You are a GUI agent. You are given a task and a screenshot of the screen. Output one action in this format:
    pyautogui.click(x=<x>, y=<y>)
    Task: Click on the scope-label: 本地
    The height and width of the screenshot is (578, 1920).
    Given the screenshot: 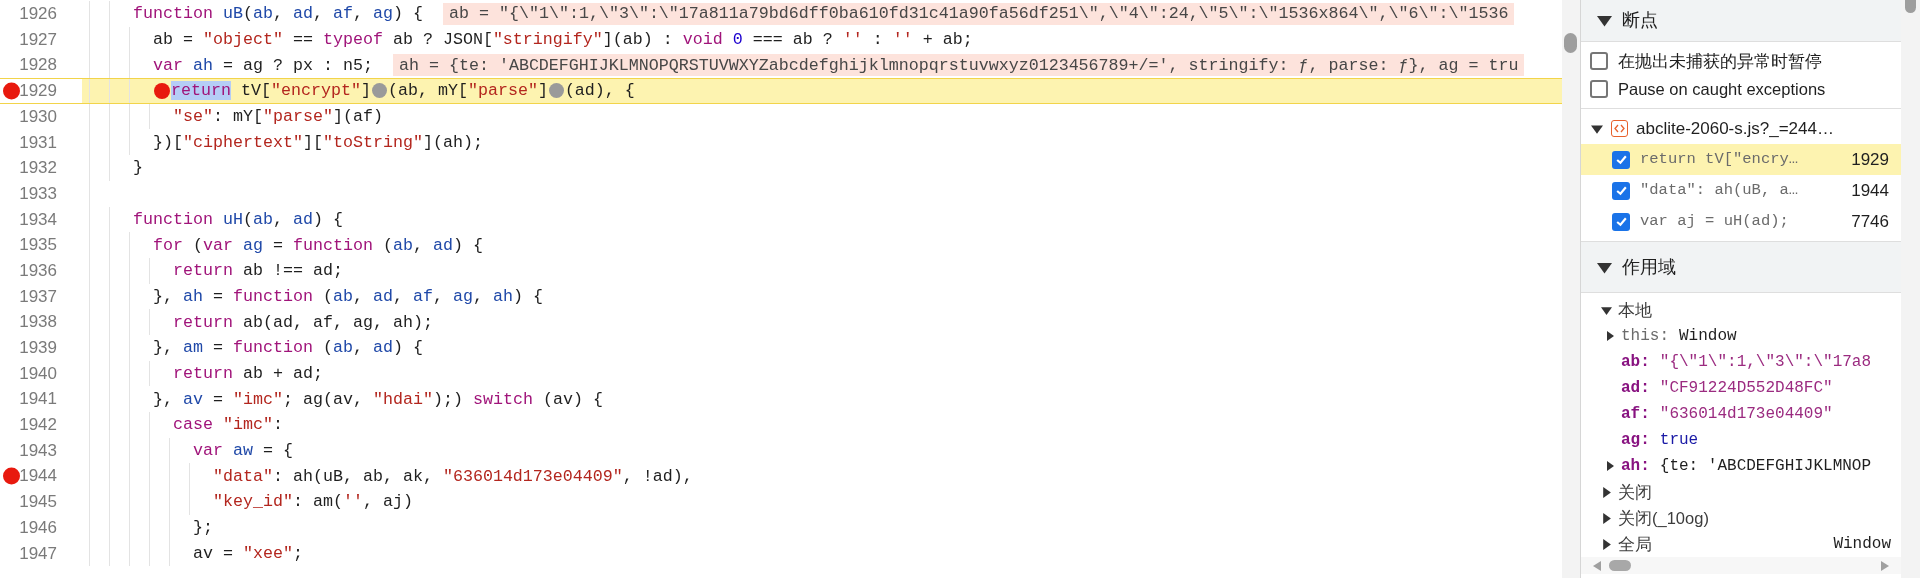 What is the action you would take?
    pyautogui.click(x=1754, y=310)
    